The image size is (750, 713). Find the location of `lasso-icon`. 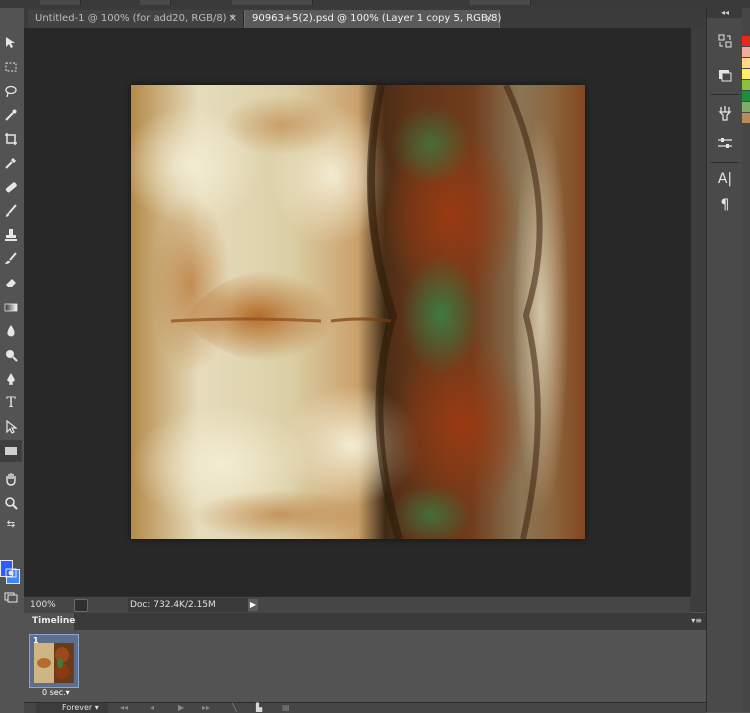

lasso-icon is located at coordinates (11, 91).